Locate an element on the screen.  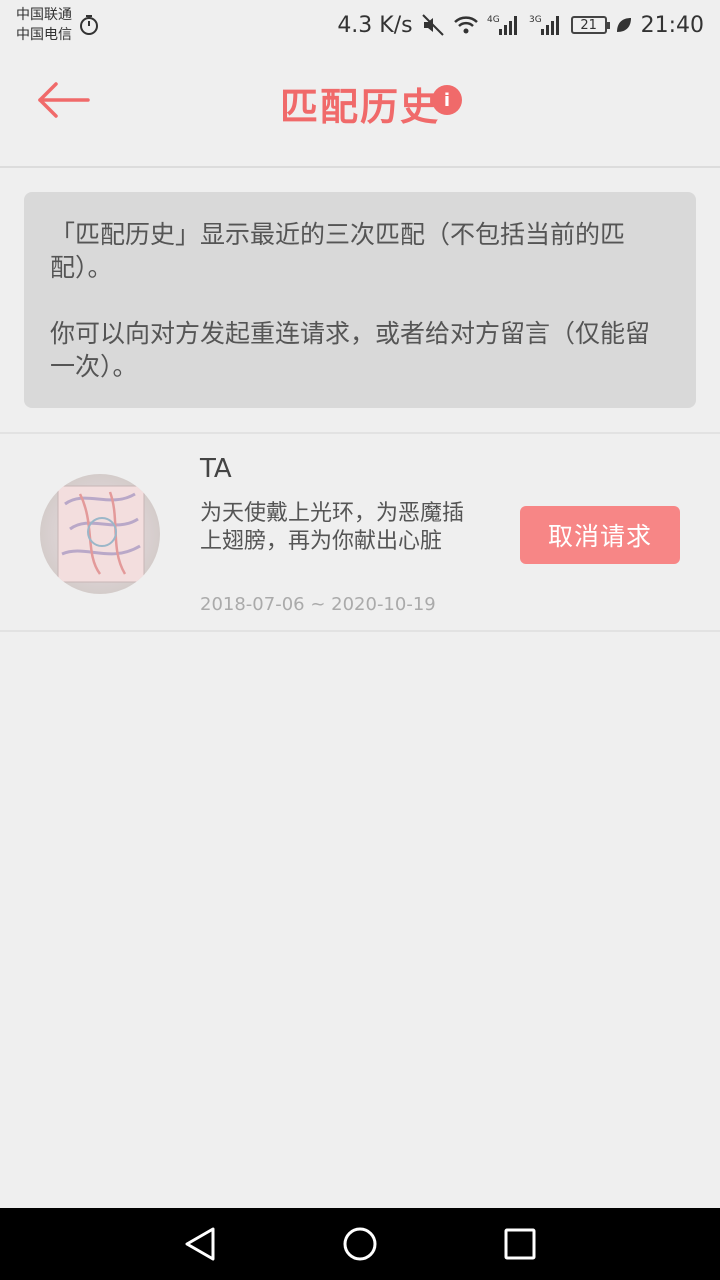
status-bar: 中国联通 中国电信 4.3 K/s 4G 3G 21 21:40 is located at coordinates (360, 25).